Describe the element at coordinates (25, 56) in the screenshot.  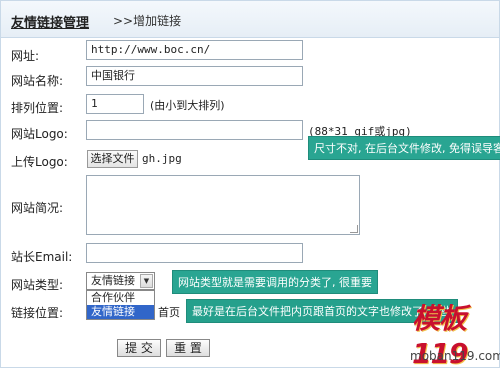
I see `url-label: 网址:` at that location.